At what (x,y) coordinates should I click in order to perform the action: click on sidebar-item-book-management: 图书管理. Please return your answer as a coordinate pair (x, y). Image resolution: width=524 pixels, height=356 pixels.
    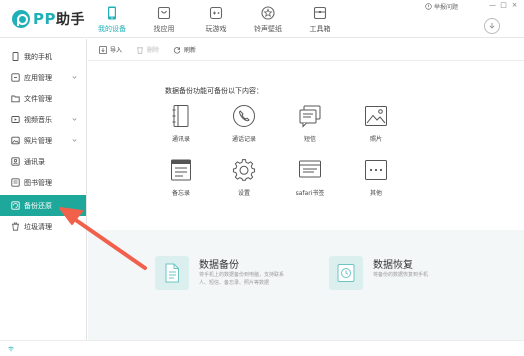
    Looking at the image, I should click on (43, 182).